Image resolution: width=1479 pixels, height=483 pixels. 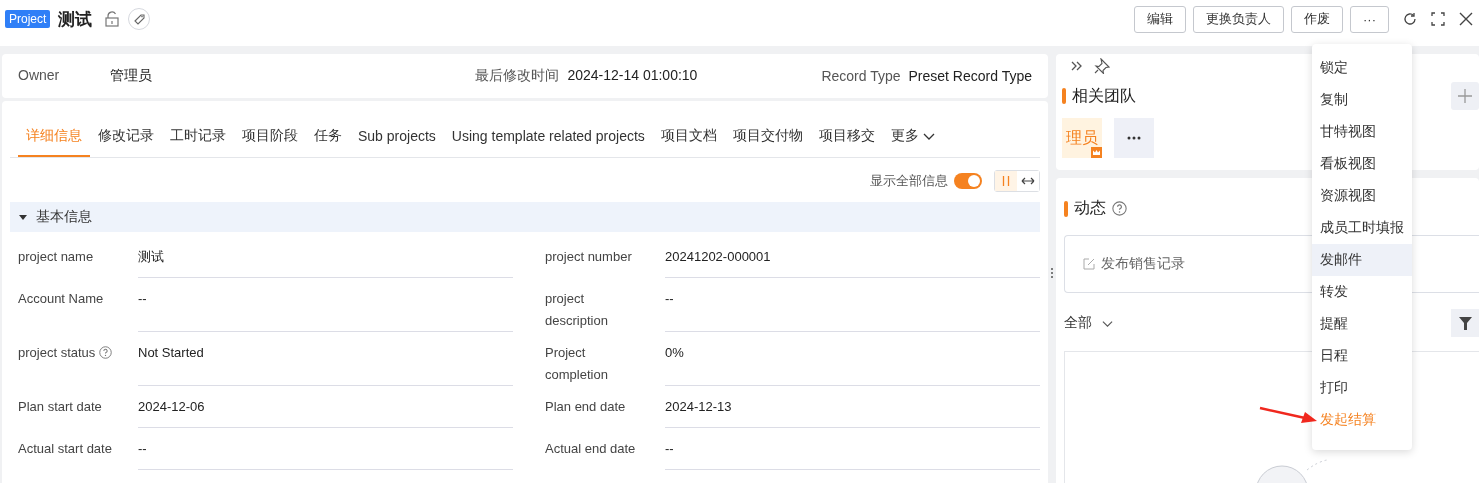 I want to click on header-button: ···, so click(x=1369, y=19).